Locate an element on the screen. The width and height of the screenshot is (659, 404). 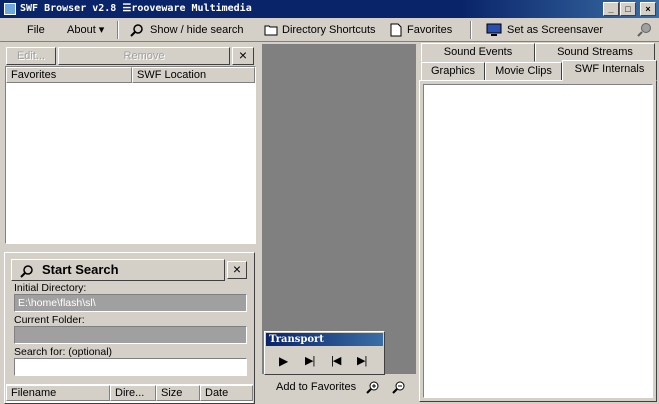
add-to-favorites-button: Add to Favorites is located at coordinates (316, 387).